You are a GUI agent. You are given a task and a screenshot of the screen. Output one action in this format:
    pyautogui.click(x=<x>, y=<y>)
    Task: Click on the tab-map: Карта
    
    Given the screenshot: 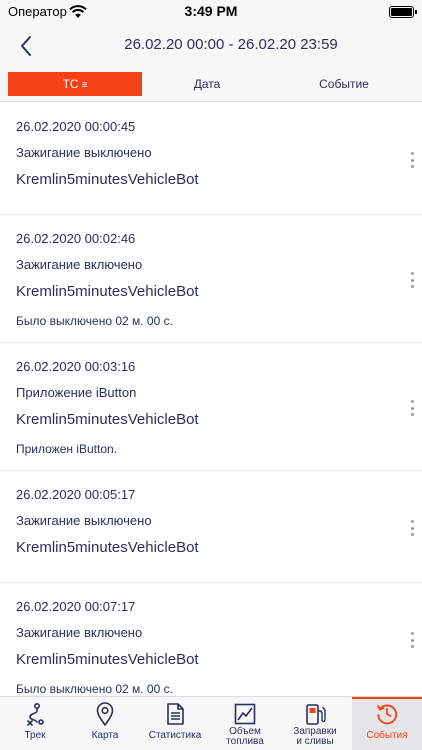 What is the action you would take?
    pyautogui.click(x=105, y=723)
    